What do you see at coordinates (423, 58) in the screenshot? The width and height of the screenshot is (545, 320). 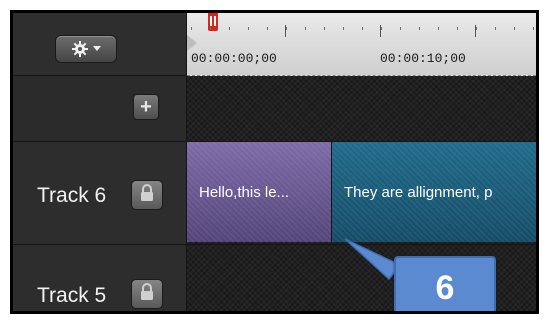 I see `timecode-label: 00:00:10;00` at bounding box center [423, 58].